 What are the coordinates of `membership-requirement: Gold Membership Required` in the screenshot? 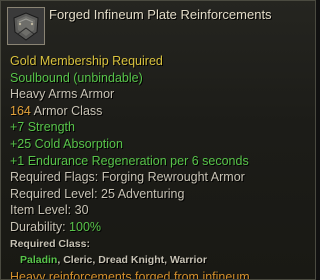 It's located at (86, 61).